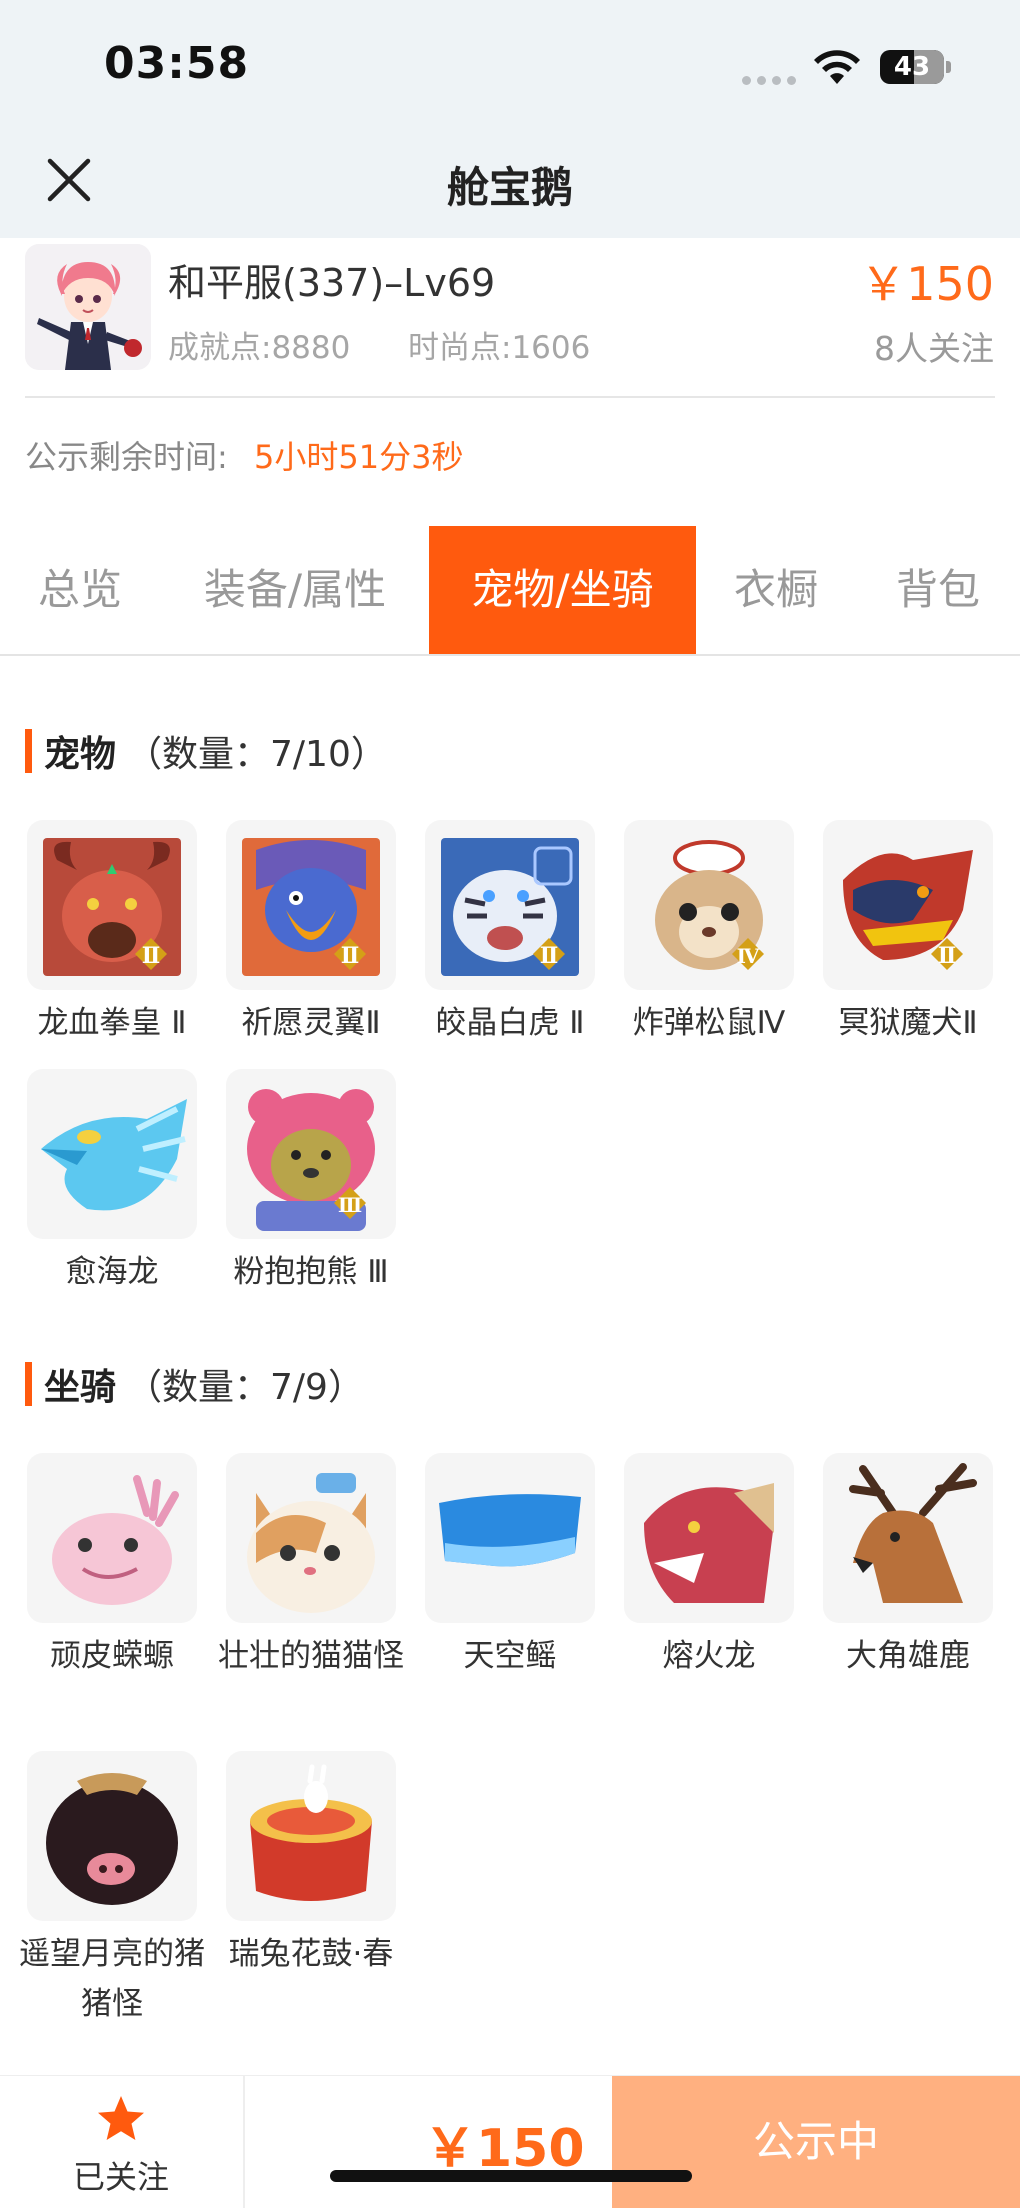  Describe the element at coordinates (509, 187) in the screenshot. I see `page-title: 舱宝鹅` at that location.